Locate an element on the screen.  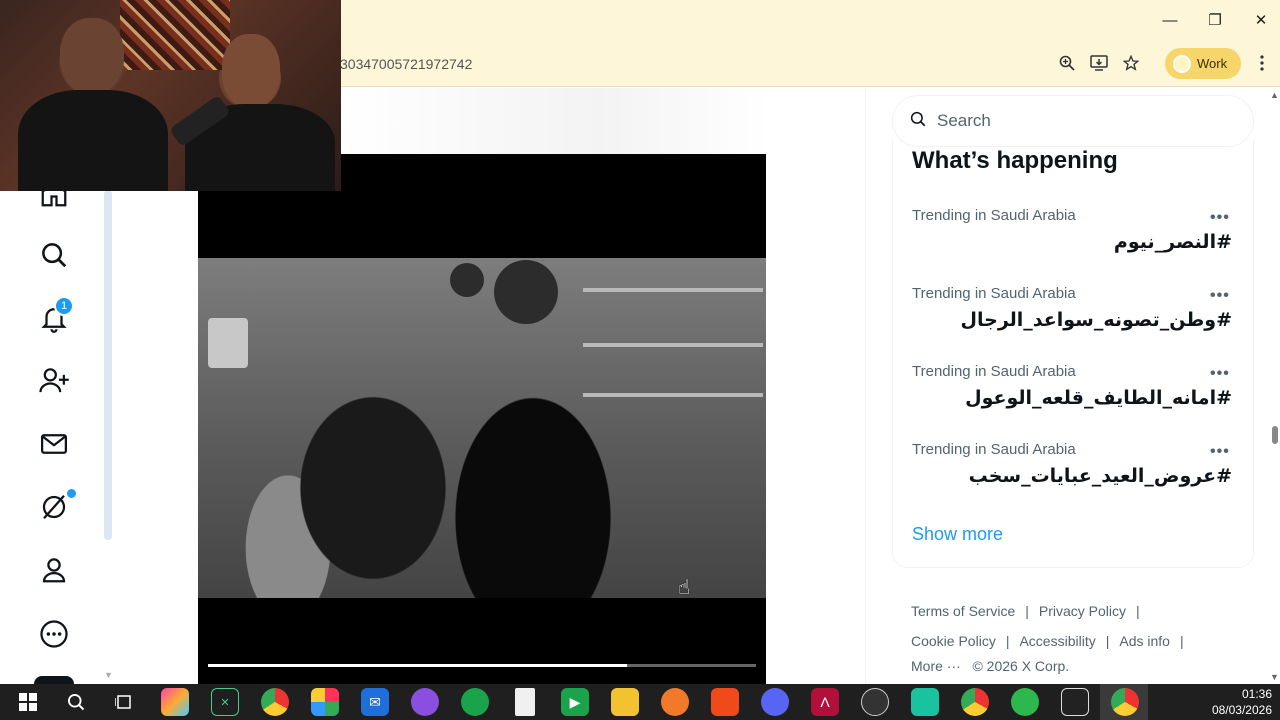
install-icon is located at coordinates (1099, 63).